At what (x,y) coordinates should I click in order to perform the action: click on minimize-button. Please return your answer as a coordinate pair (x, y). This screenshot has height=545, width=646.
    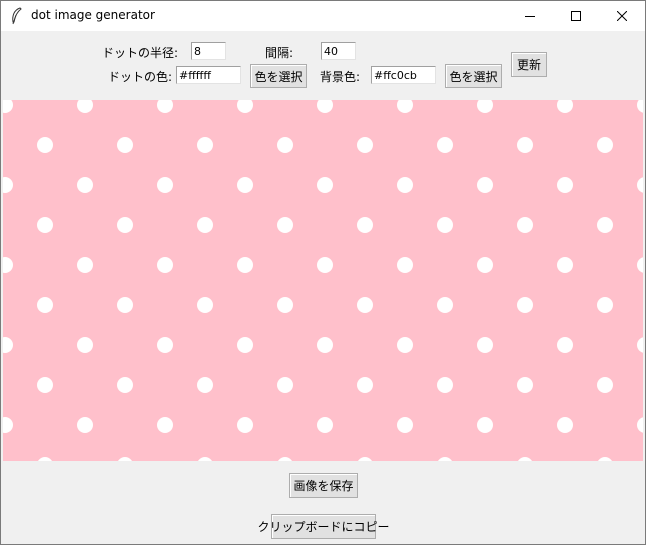
    Looking at the image, I should click on (530, 16).